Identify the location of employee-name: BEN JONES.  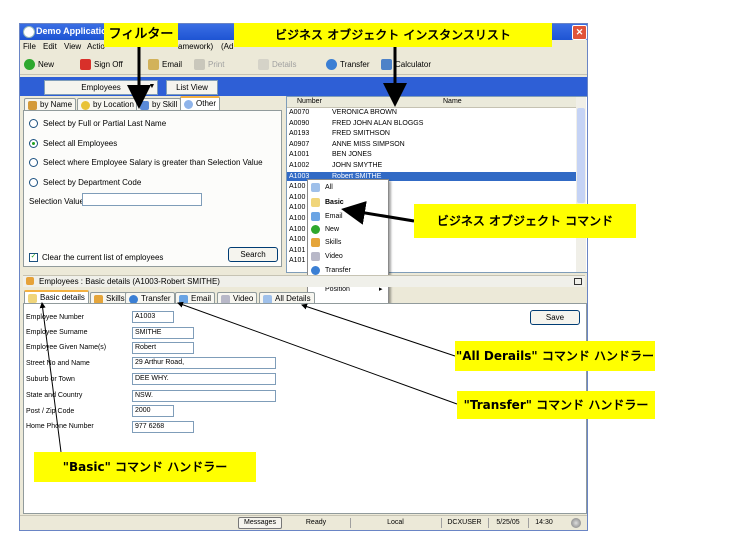
(352, 155).